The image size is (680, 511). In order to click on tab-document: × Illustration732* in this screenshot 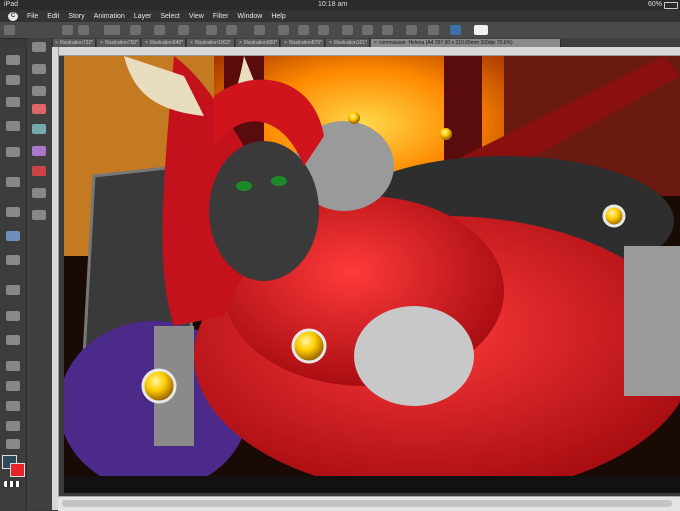, I will do `click(74, 43)`.